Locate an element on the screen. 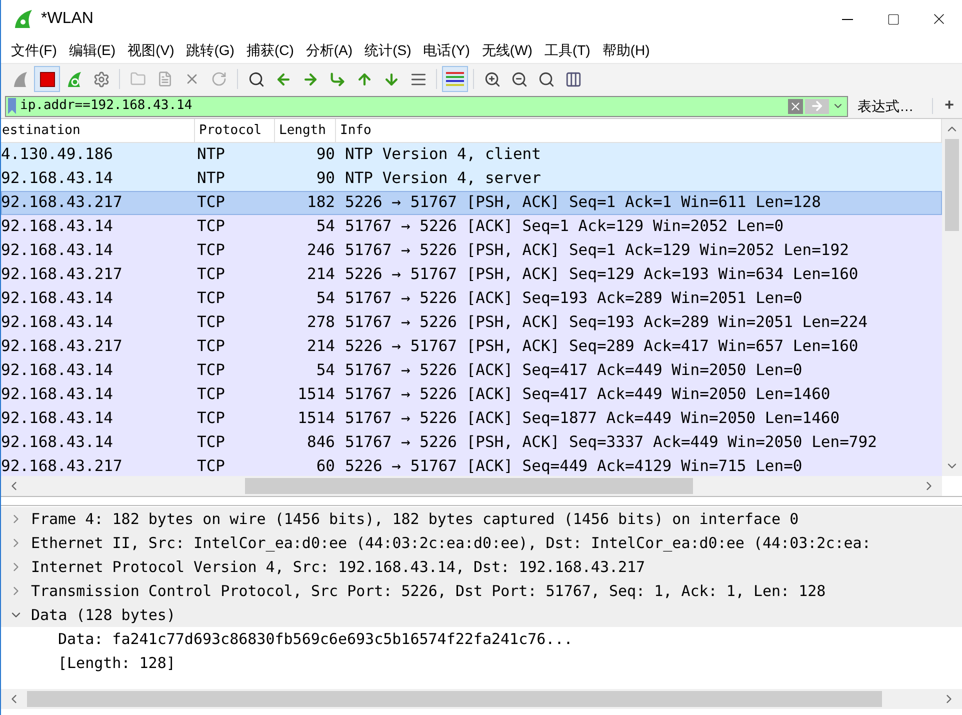 Image resolution: width=962 pixels, height=715 pixels. packet-row: 92.168.43.14 TCP 278 51767 → 5226 [PSH, ACK] Seq=193 Ack=289 Win=2051 Len=224 is located at coordinates (471, 323).